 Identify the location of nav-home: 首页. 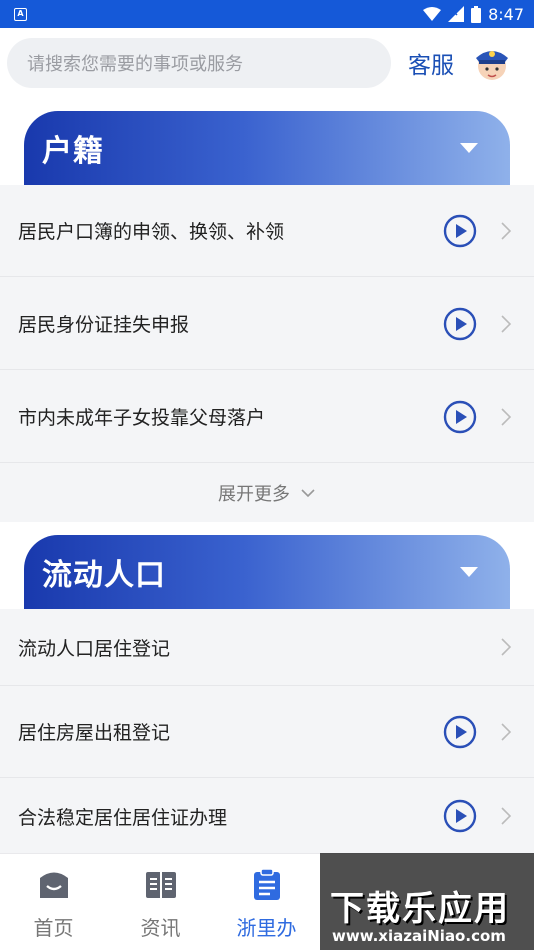
(53, 902).